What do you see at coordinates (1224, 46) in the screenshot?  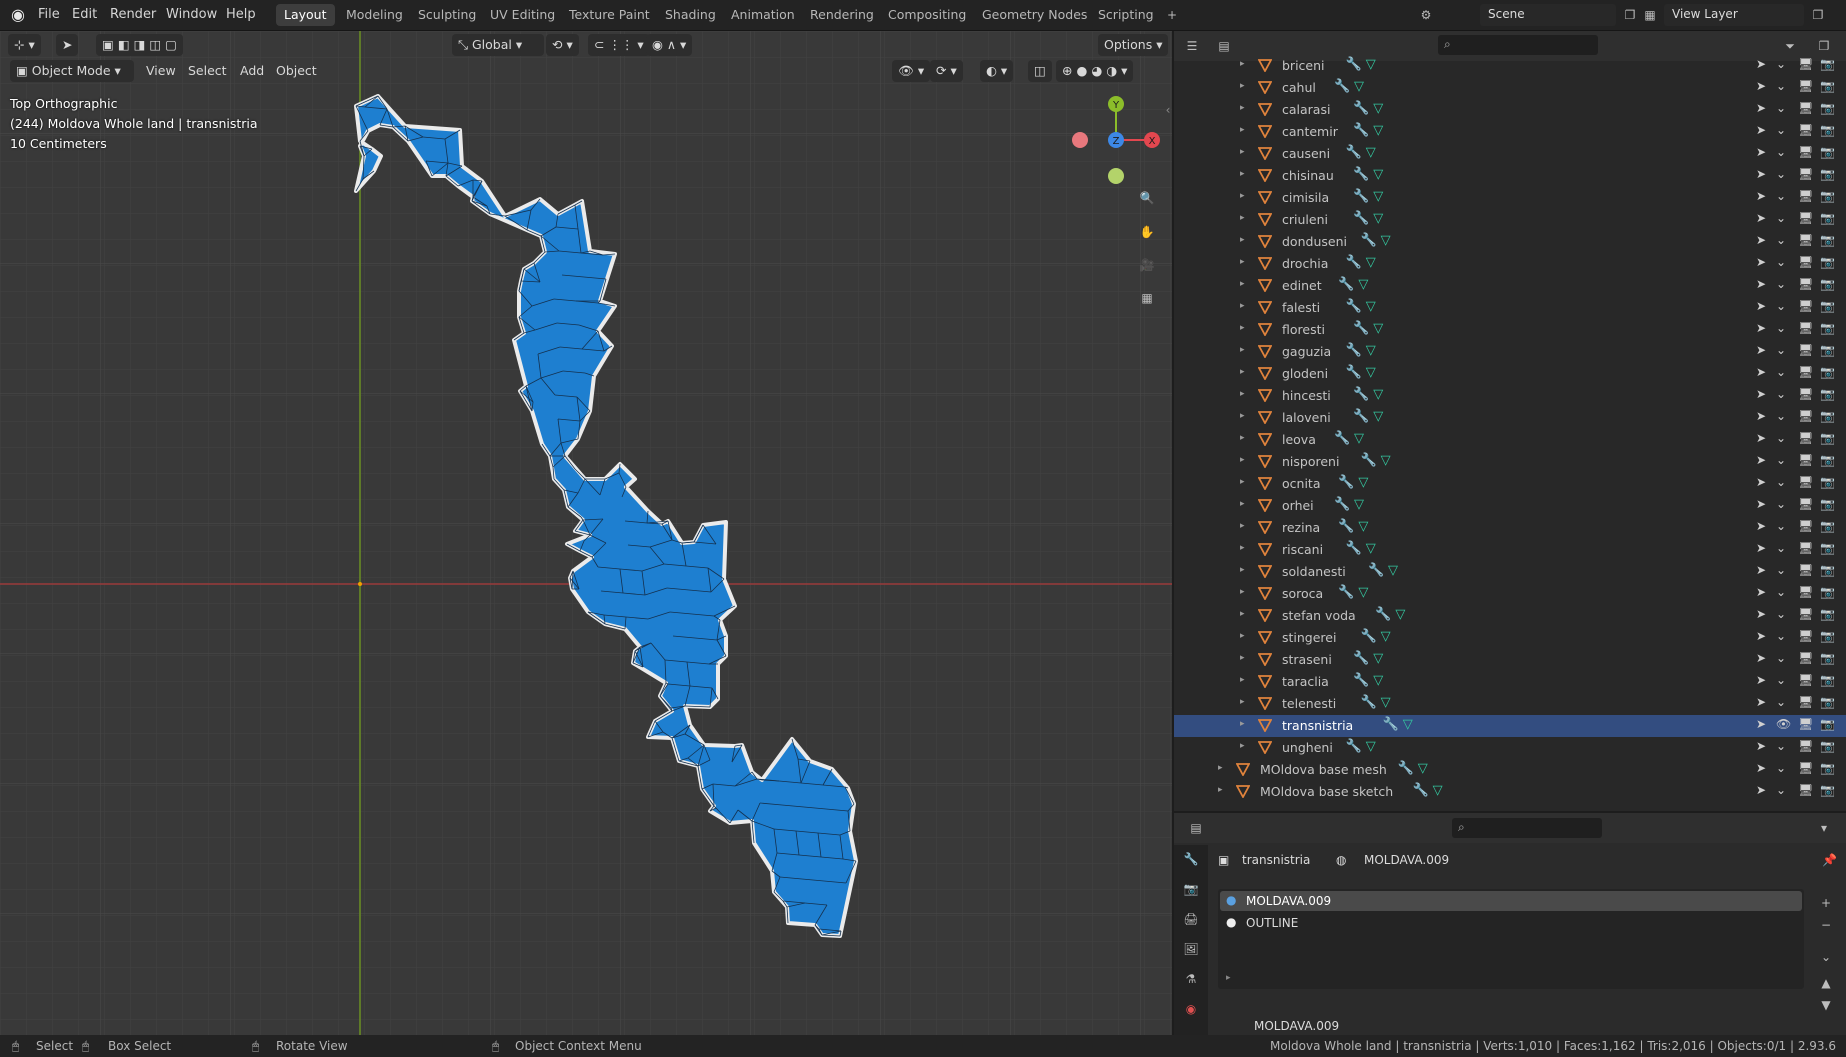 I see `display-mode-icon: ▤` at bounding box center [1224, 46].